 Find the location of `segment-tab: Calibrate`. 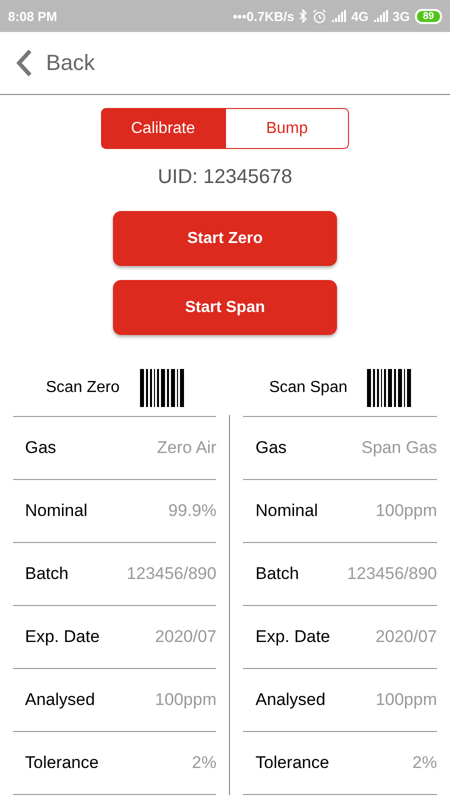

segment-tab: Calibrate is located at coordinates (163, 128).